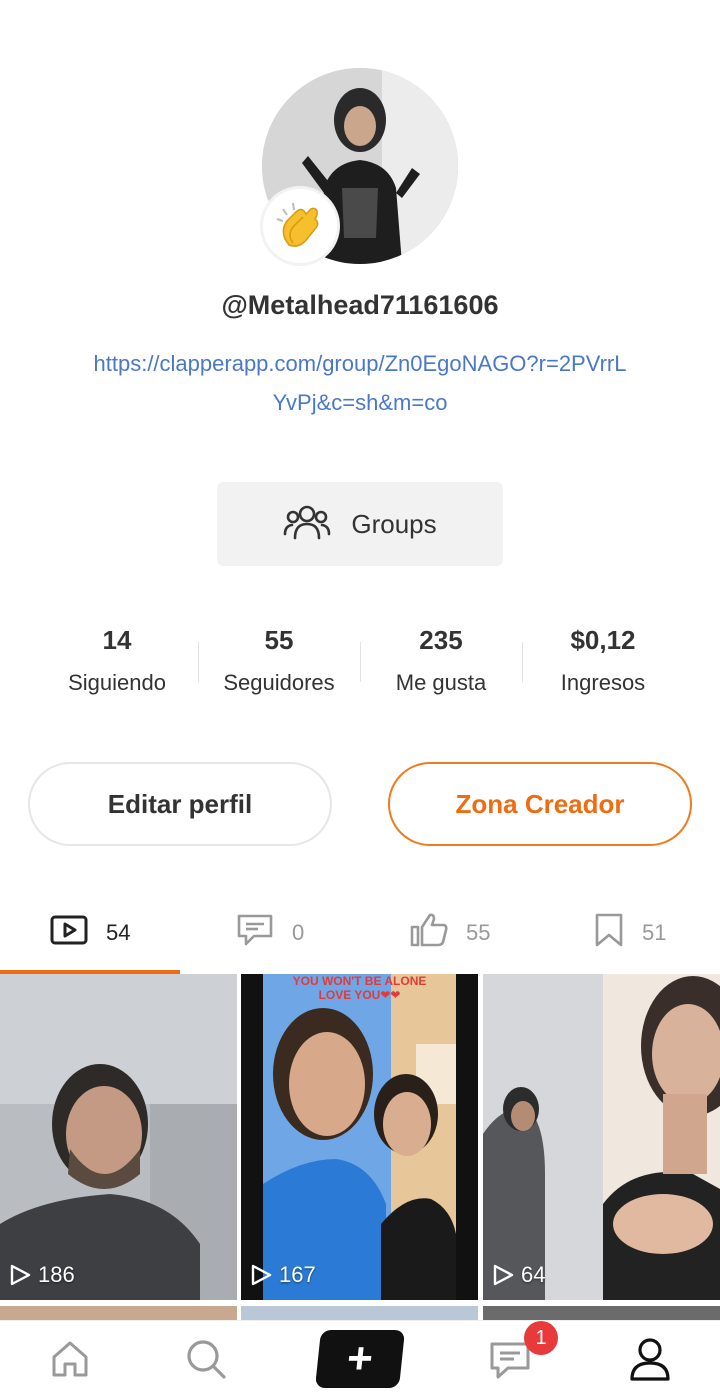 Image resolution: width=720 pixels, height=1396 pixels. What do you see at coordinates (118, 1137) in the screenshot?
I see `video-thumbnail: 186` at bounding box center [118, 1137].